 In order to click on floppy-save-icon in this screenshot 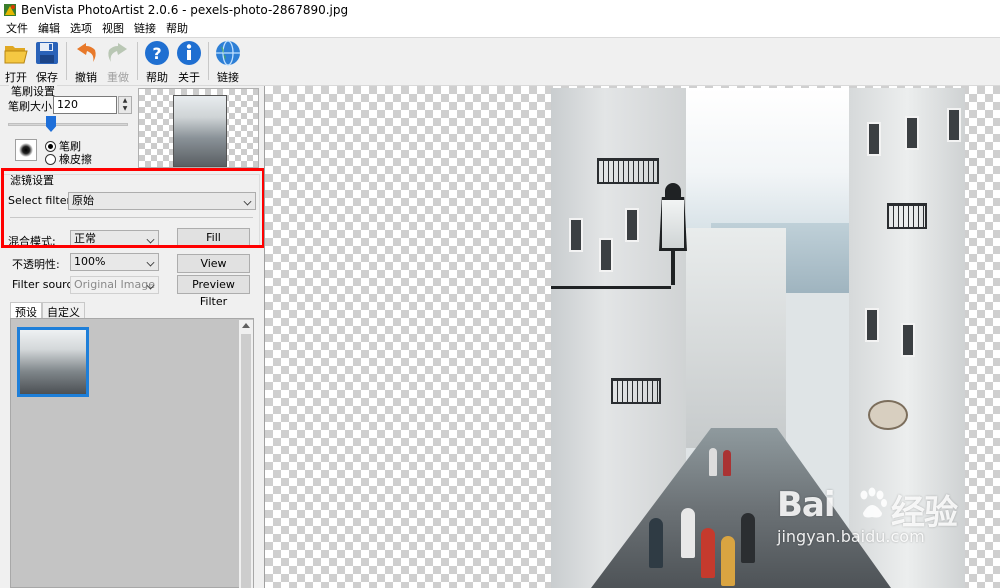, I will do `click(47, 53)`.